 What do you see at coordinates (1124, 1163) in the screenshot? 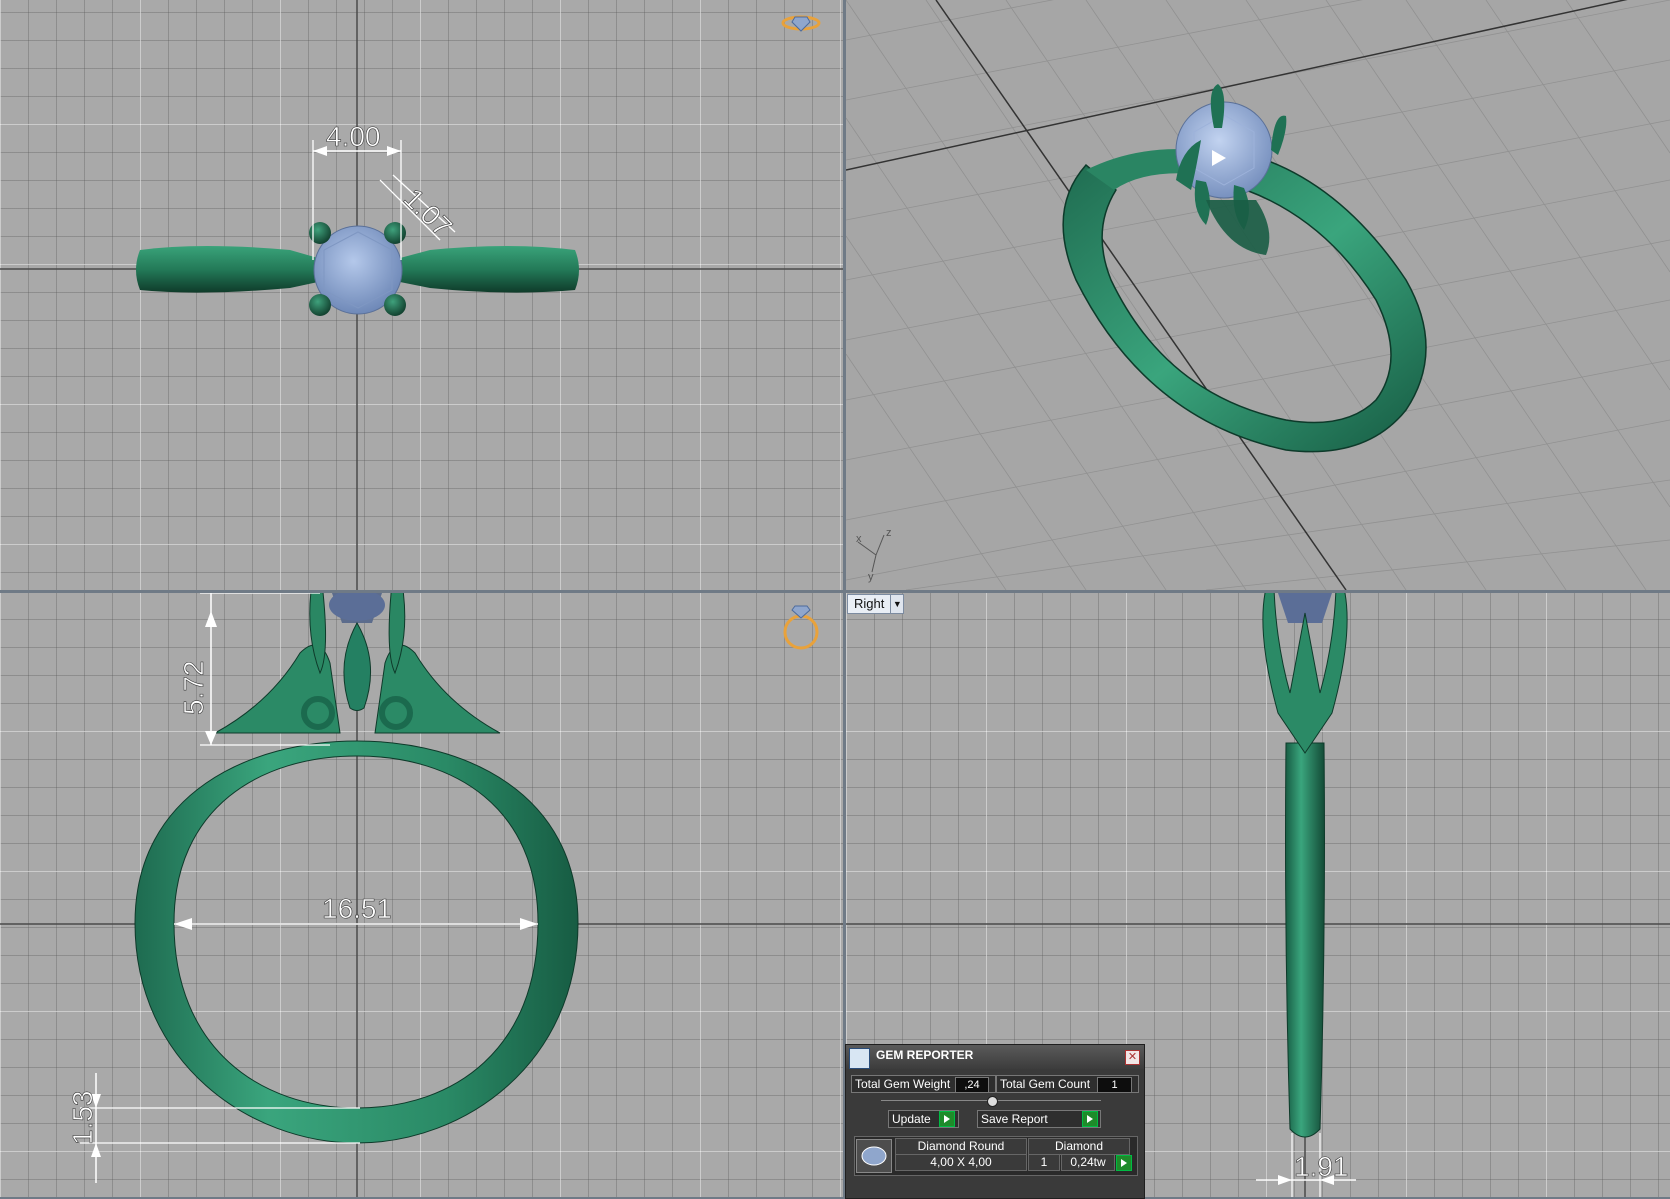
I see `gem-row-go-icon` at bounding box center [1124, 1163].